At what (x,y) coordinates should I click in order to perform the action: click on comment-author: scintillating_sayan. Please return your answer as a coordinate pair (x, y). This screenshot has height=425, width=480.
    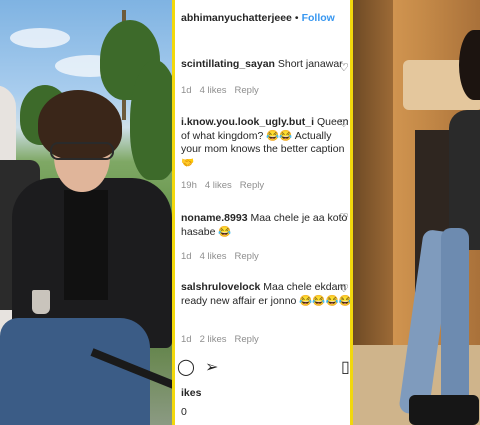
    Looking at the image, I should click on (228, 64).